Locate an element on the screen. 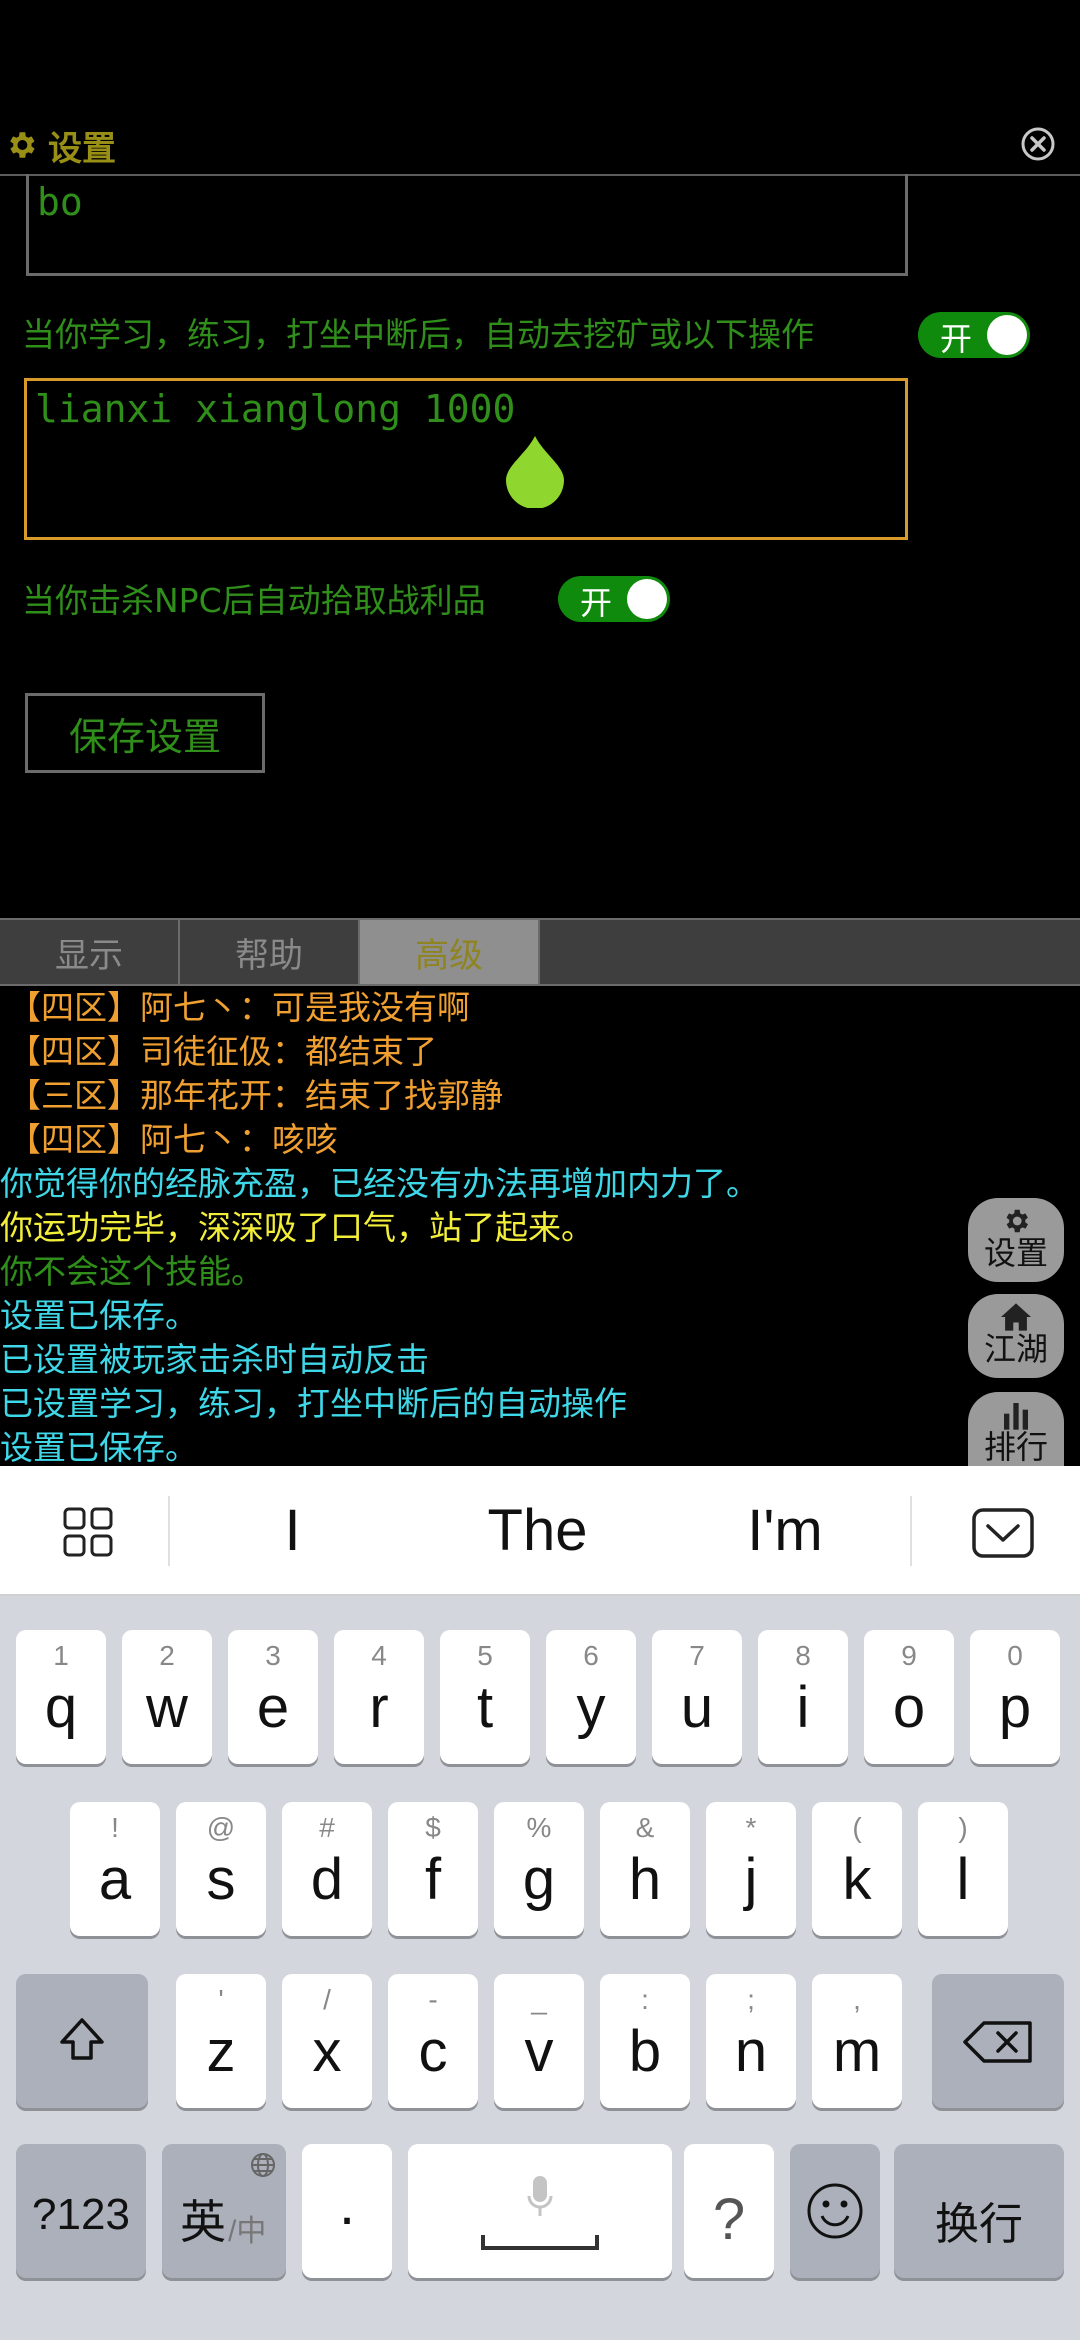 This screenshot has height=2340, width=1080. emoji-key is located at coordinates (835, 2211).